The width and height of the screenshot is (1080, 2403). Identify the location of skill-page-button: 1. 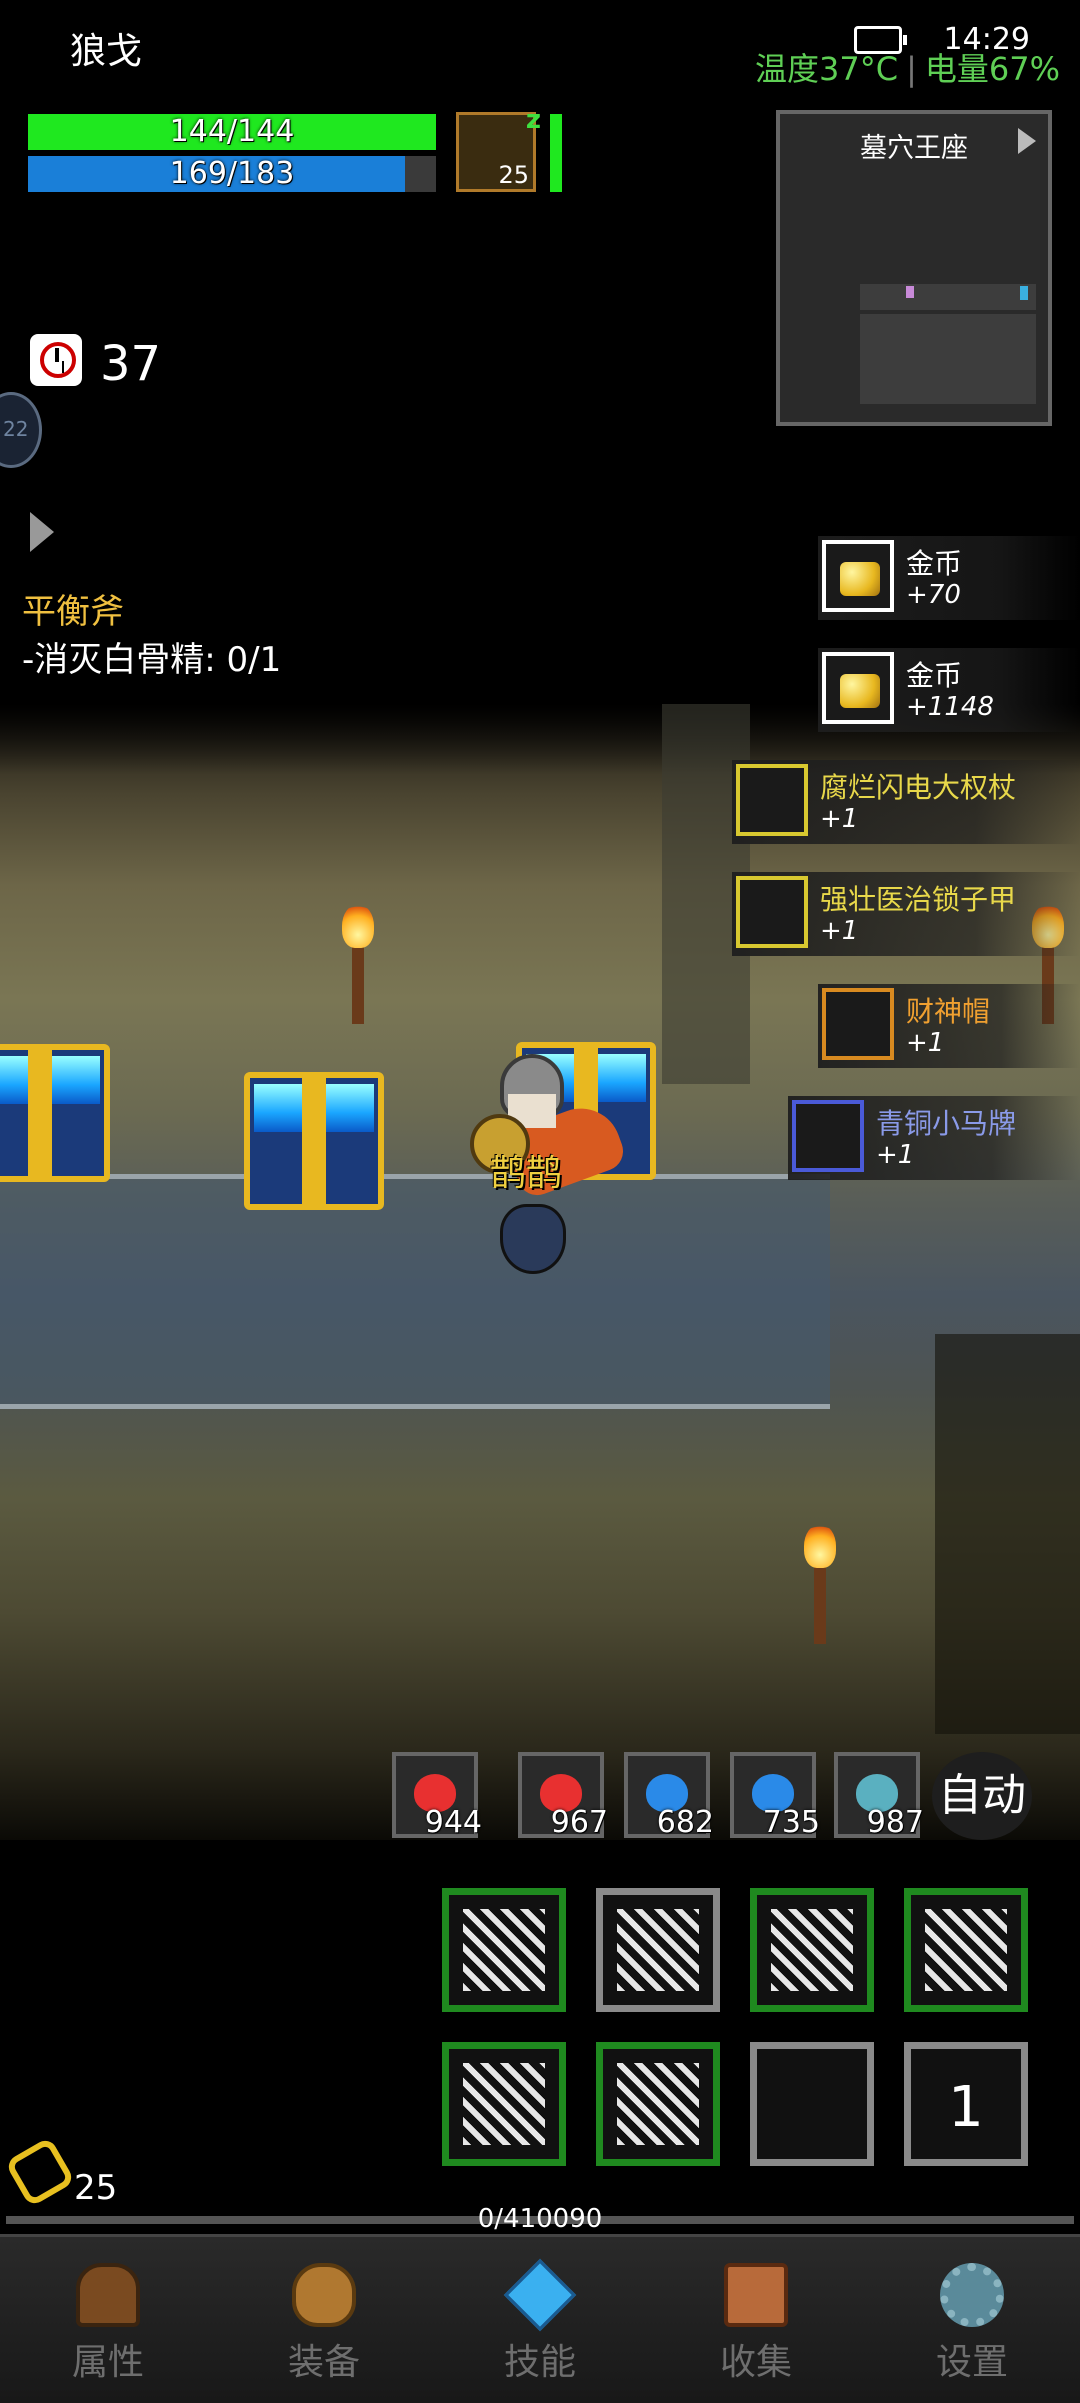
(966, 2104).